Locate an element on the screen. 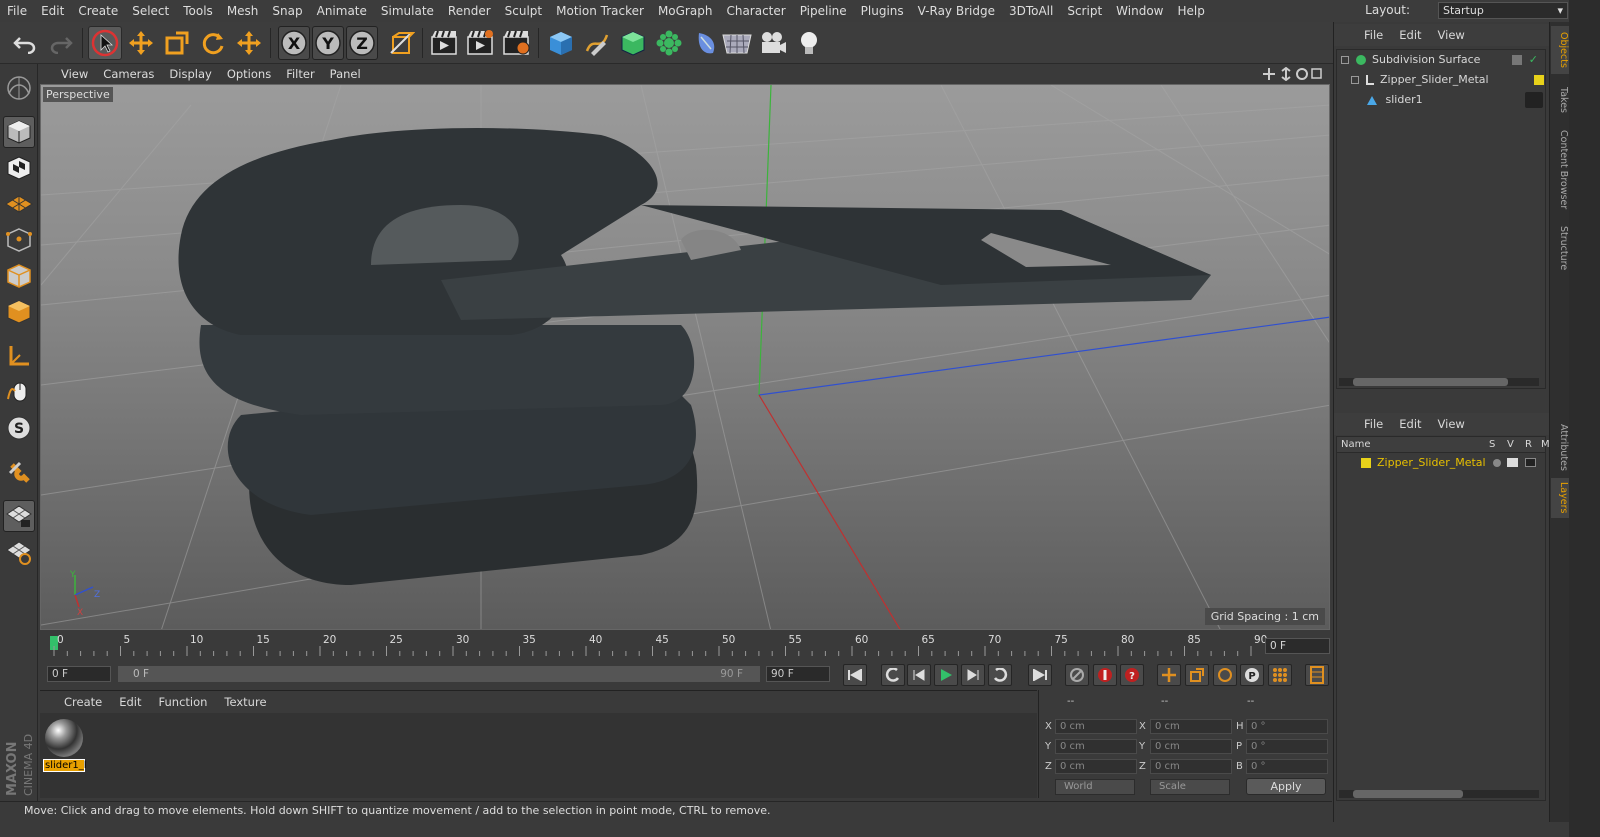  layer-col-solo: S is located at coordinates (1492, 444).